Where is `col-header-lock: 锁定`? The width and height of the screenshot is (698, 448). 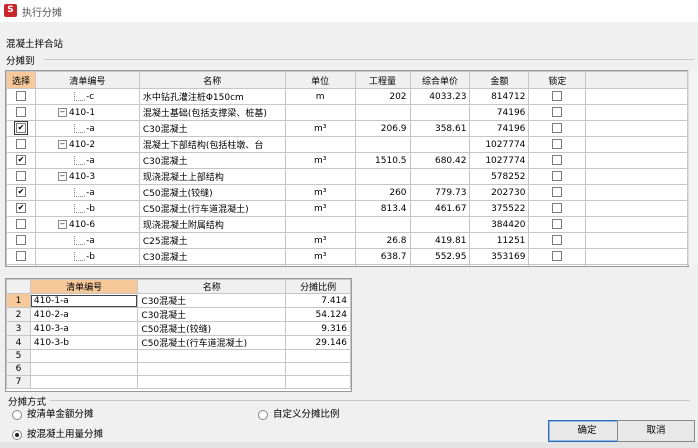
col-header-lock: 锁定 is located at coordinates (557, 80).